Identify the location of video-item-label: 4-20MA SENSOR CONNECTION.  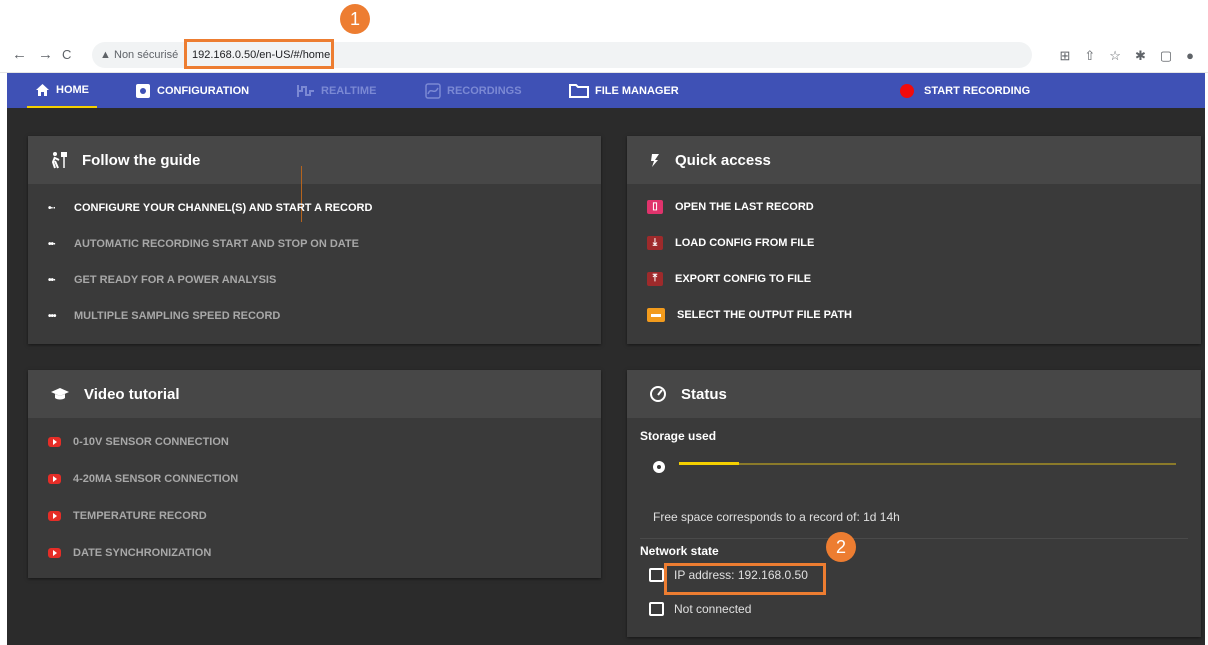
(156, 479).